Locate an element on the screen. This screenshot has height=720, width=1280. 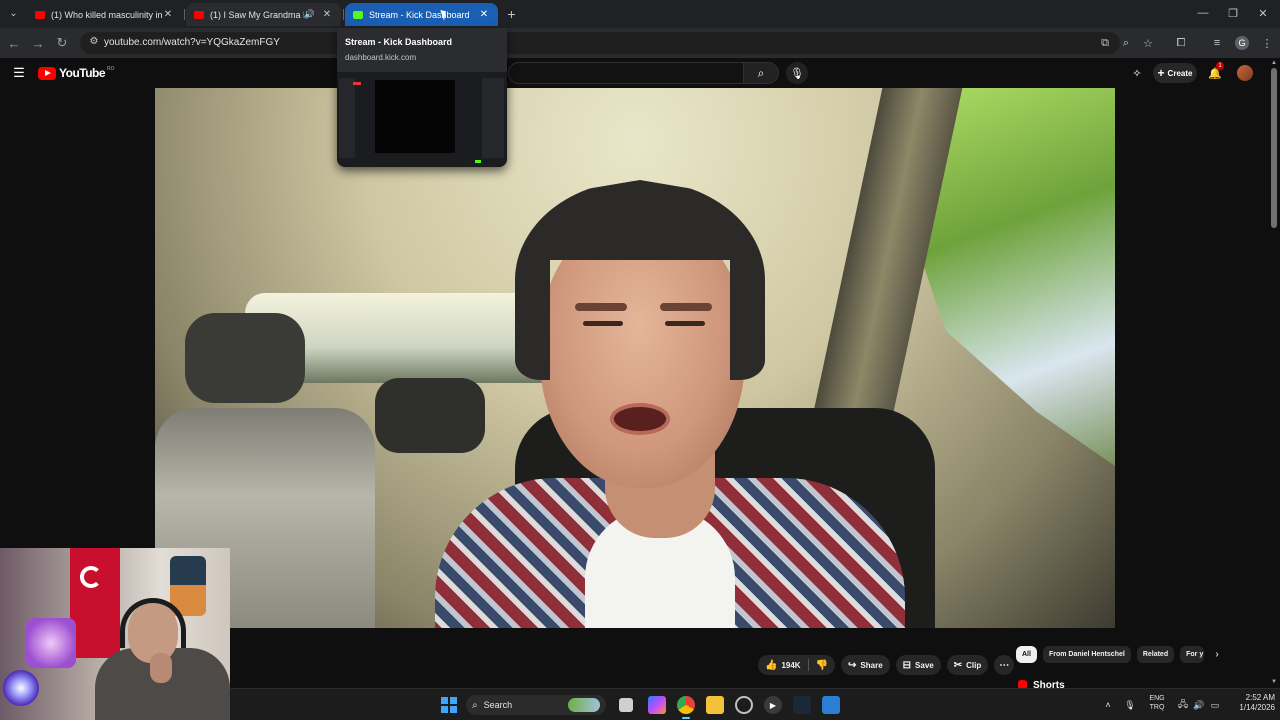
thumbs-up-icon: 👍 is located at coordinates (771, 665).